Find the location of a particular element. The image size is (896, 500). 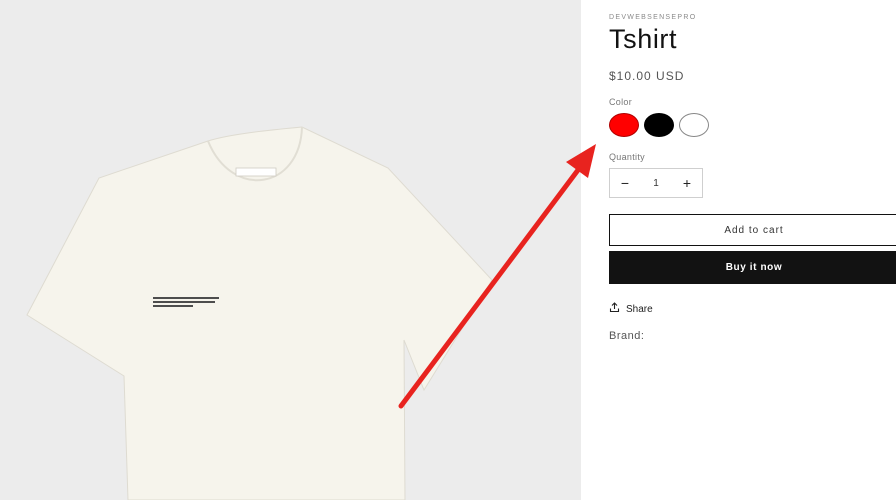

color-label: Color is located at coordinates (621, 102).